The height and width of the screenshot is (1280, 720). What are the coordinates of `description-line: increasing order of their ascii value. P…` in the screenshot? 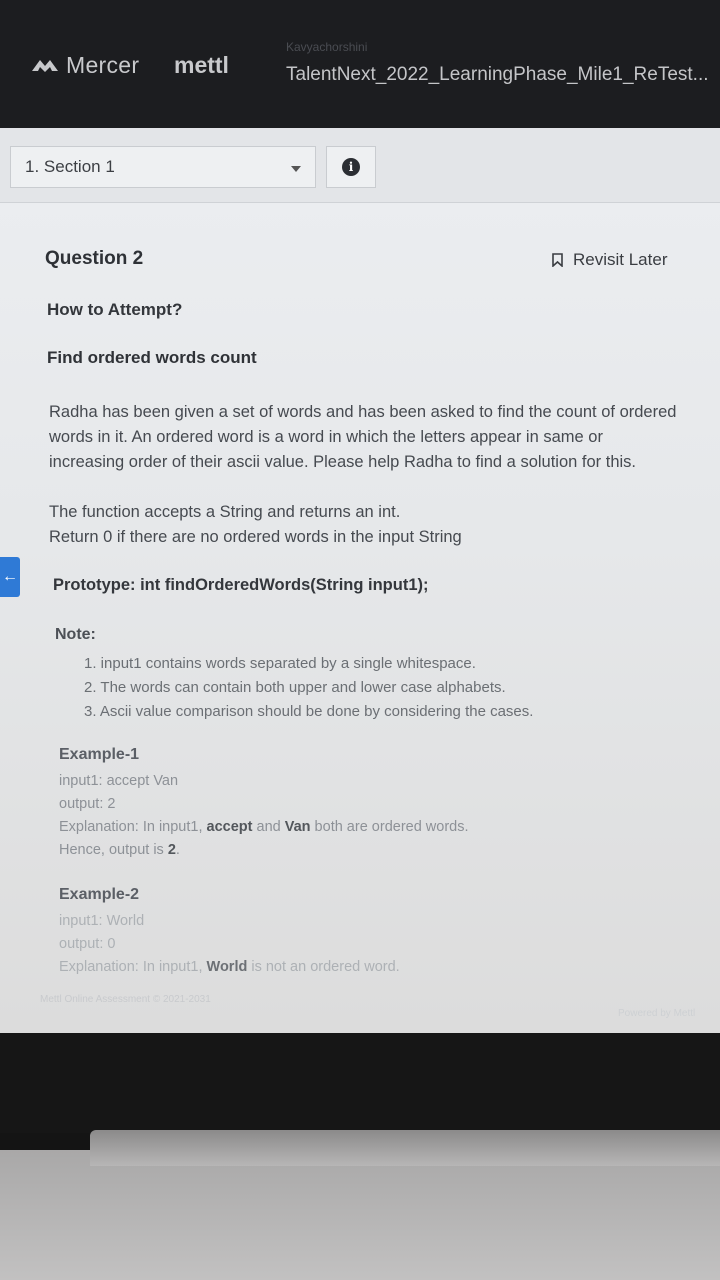 It's located at (342, 462).